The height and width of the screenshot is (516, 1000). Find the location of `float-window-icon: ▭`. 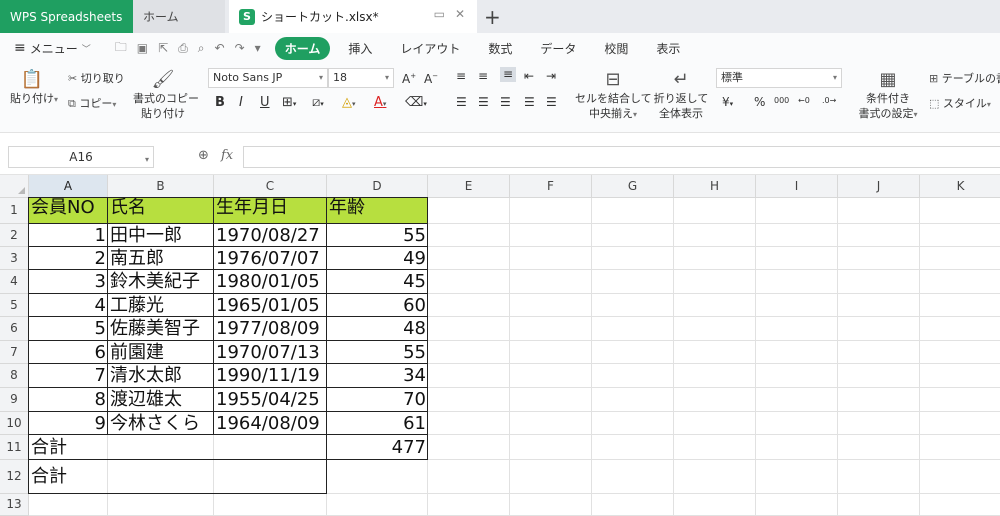

float-window-icon: ▭ is located at coordinates (439, 14).